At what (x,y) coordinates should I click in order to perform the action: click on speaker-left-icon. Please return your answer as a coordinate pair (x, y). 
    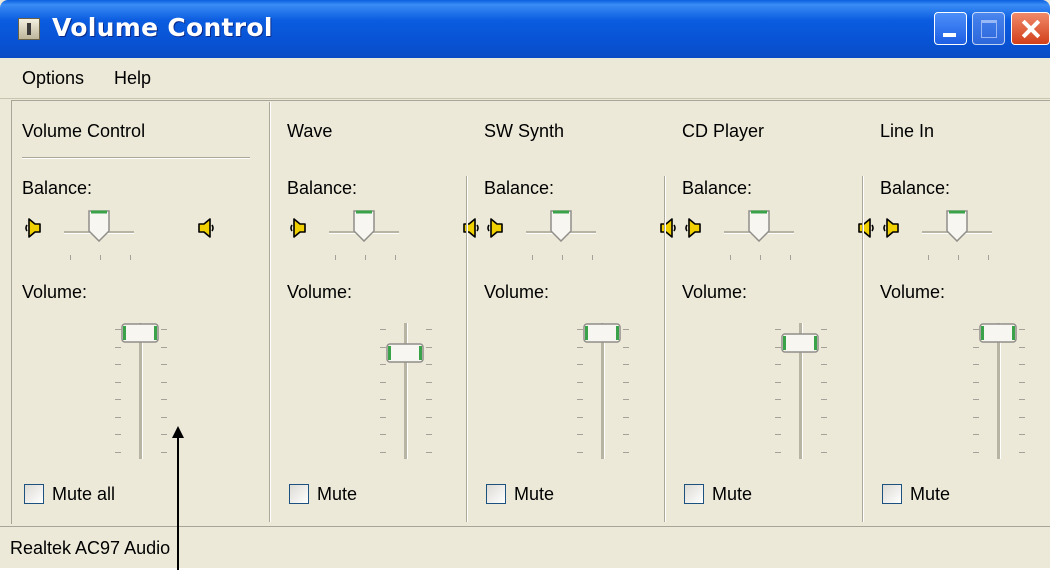
    Looking at the image, I should click on (32, 228).